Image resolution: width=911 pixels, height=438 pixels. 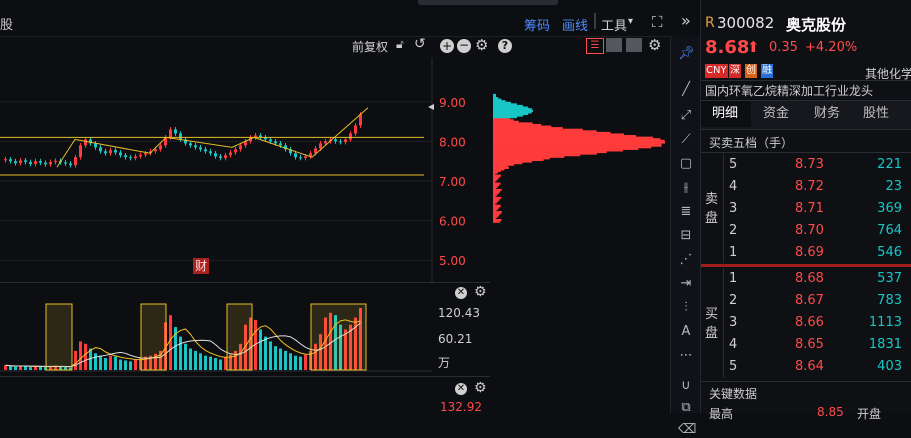 What do you see at coordinates (686, 284) in the screenshot?
I see `measure-tool-icon: ⇥` at bounding box center [686, 284].